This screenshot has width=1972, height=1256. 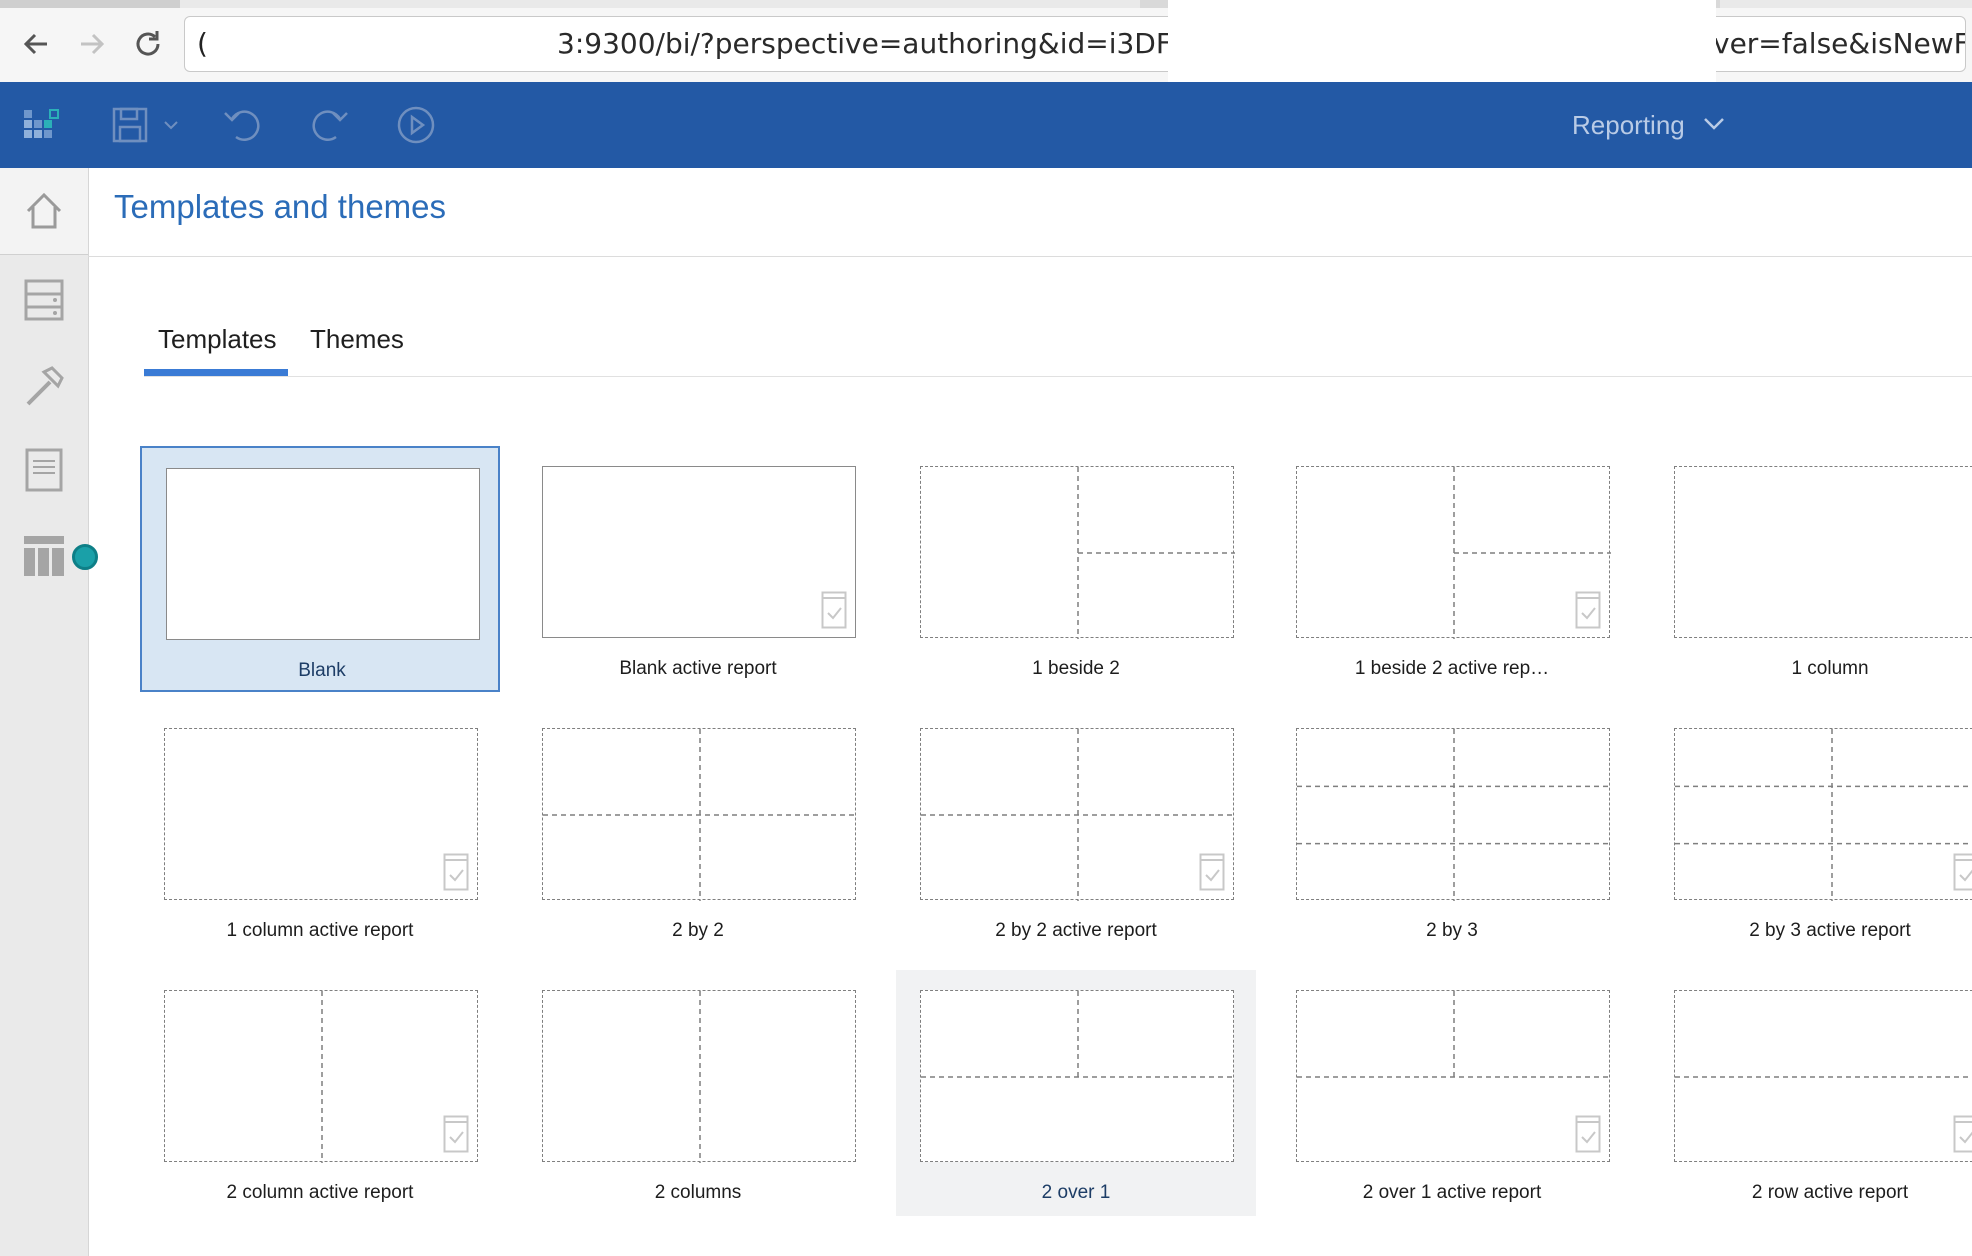 I want to click on template-tile: 2 row active report, so click(x=1811, y=1093).